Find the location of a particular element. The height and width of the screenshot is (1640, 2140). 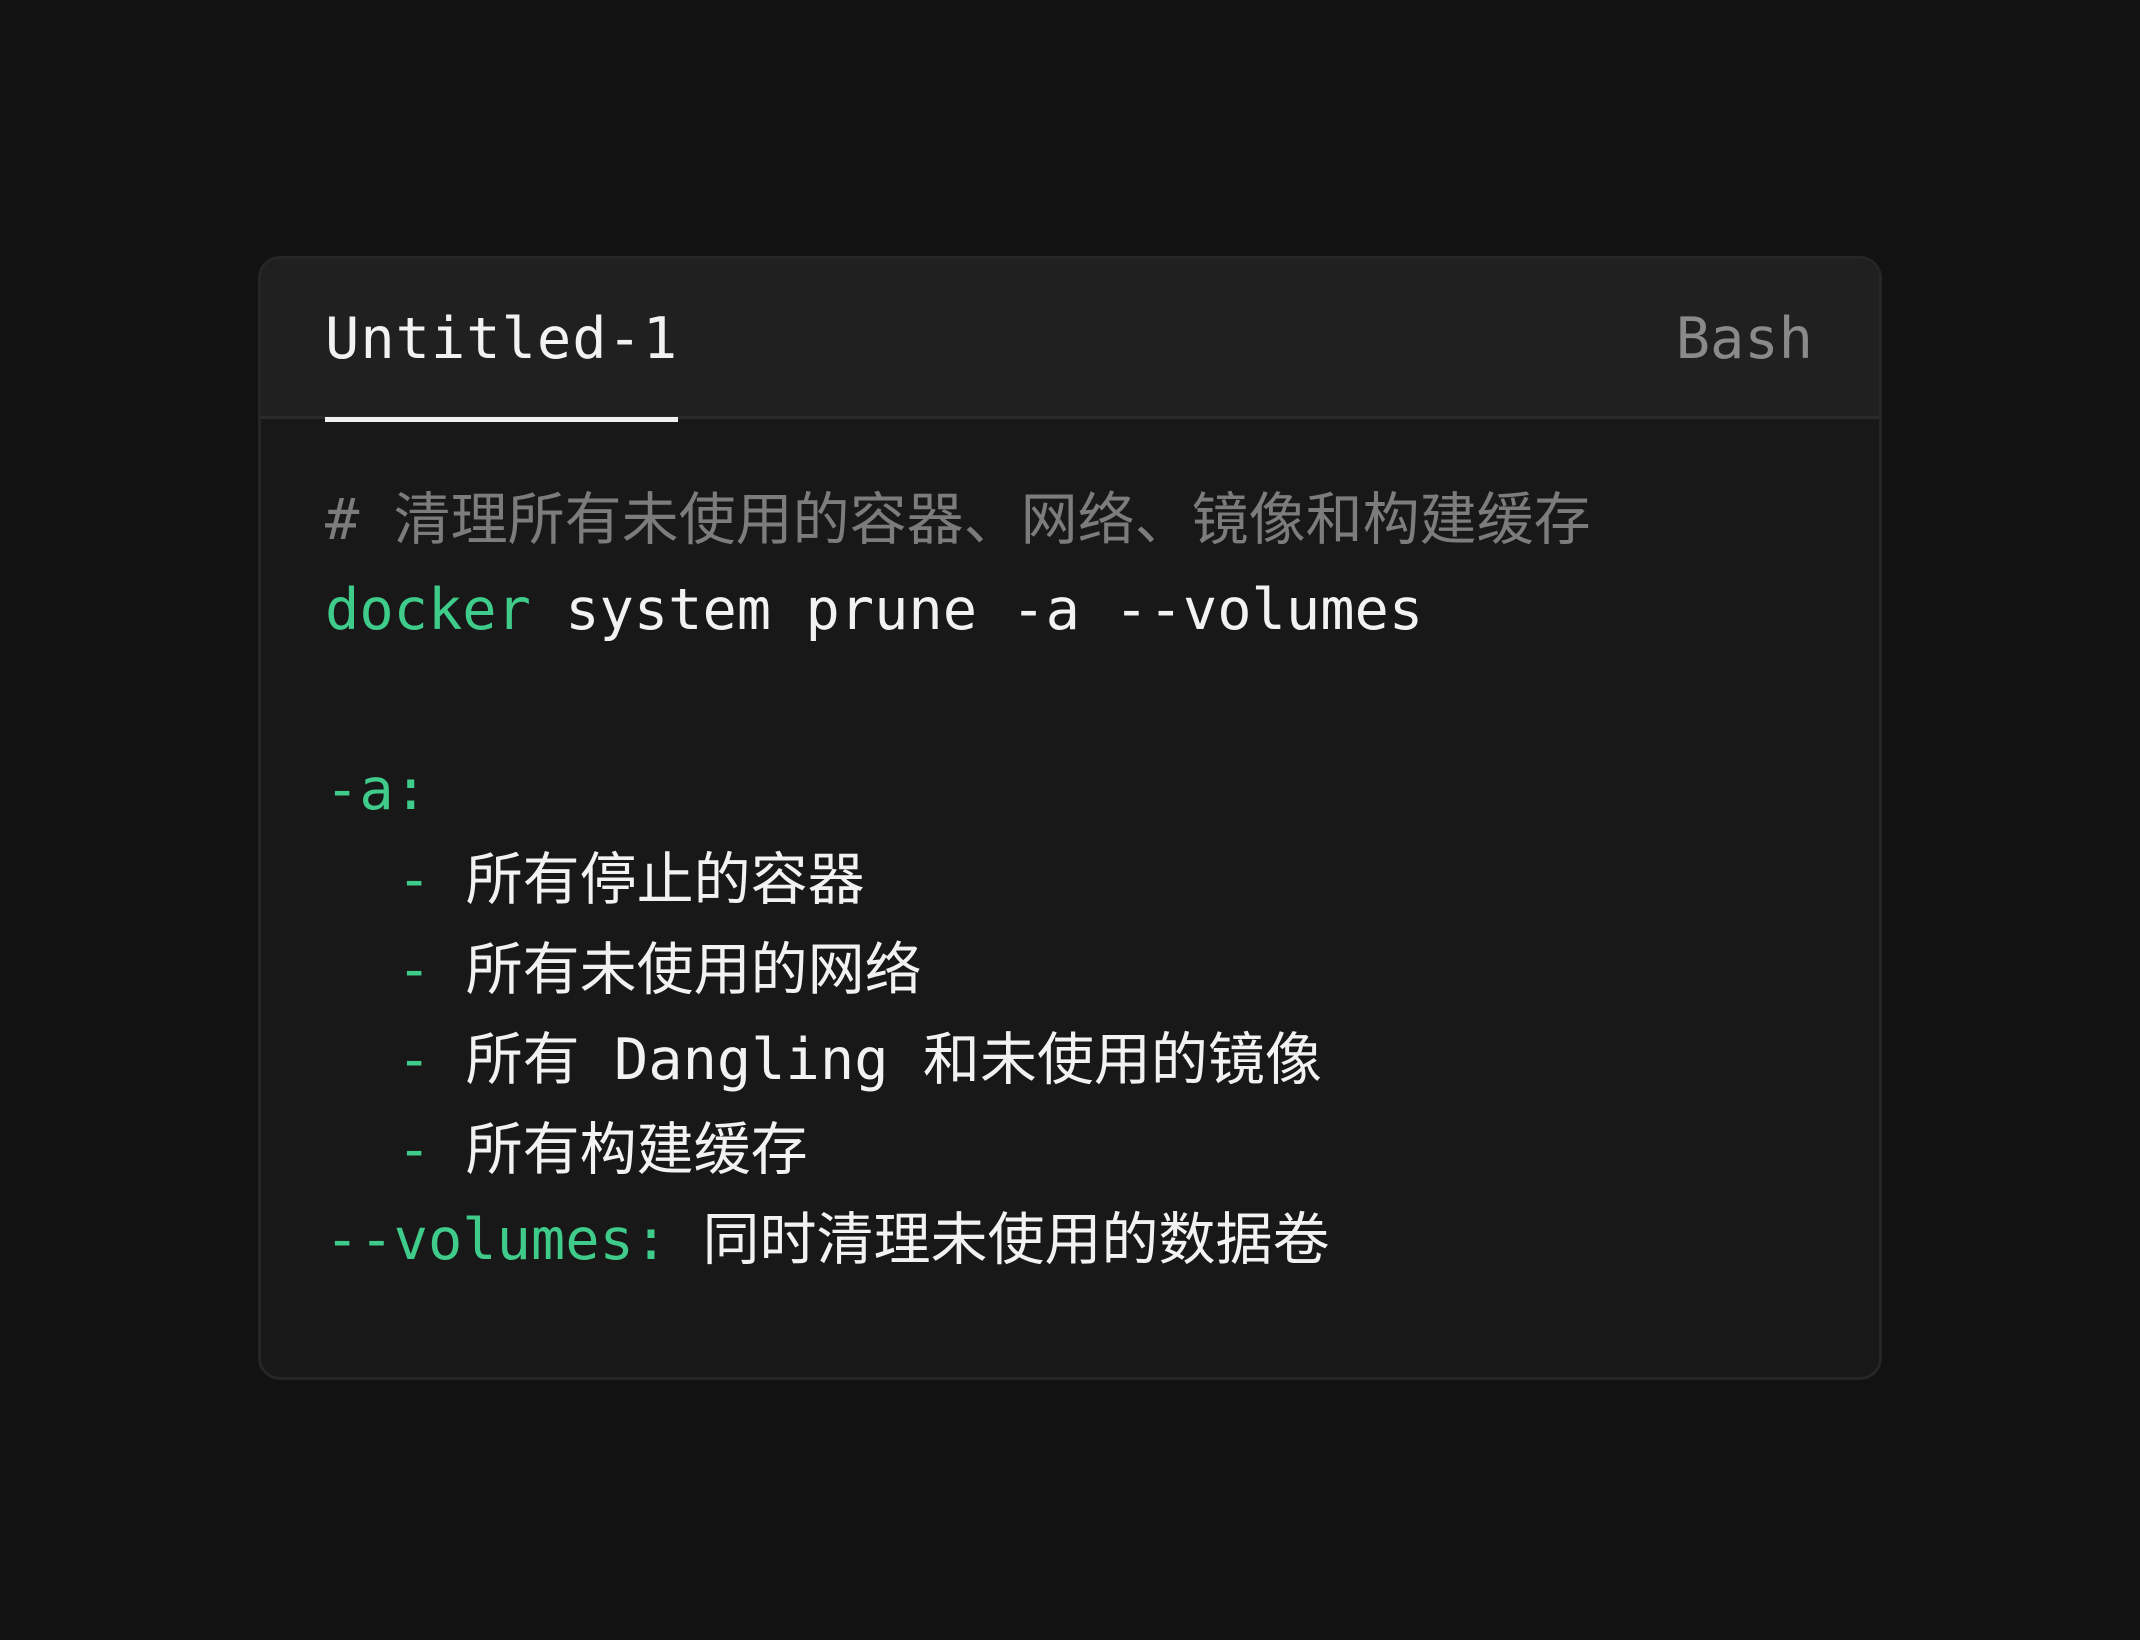

editor-titlebar: Untitled-1 Bash is located at coordinates (1070, 340).